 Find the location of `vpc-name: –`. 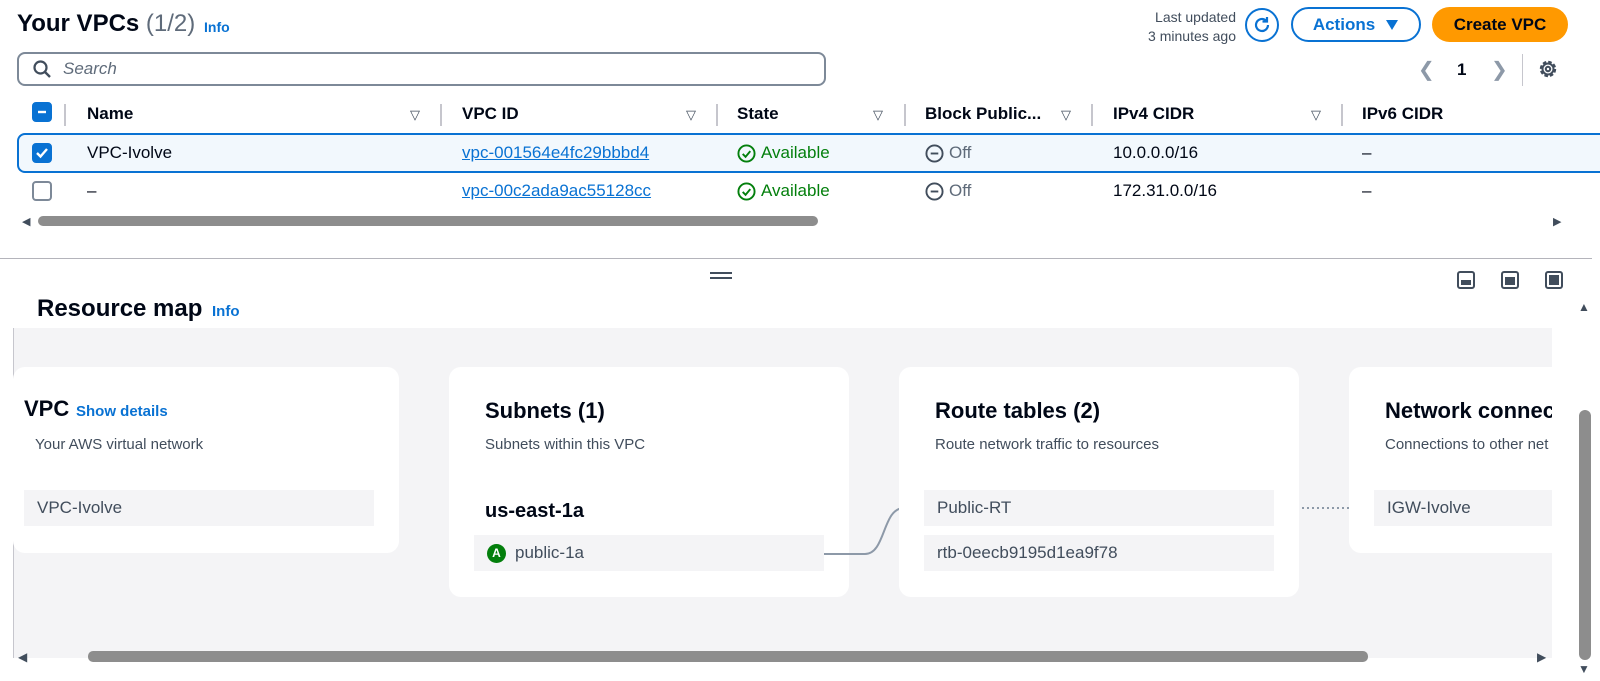

vpc-name: – is located at coordinates (92, 190).